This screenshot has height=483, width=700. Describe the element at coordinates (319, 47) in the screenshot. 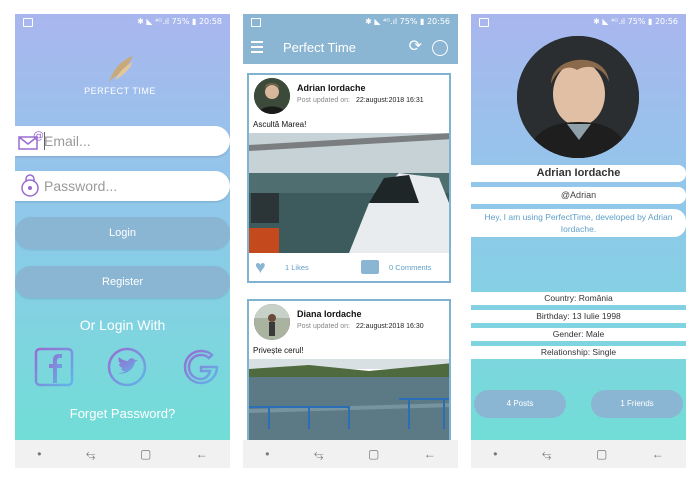

I see `app-title: Perfect Time` at that location.